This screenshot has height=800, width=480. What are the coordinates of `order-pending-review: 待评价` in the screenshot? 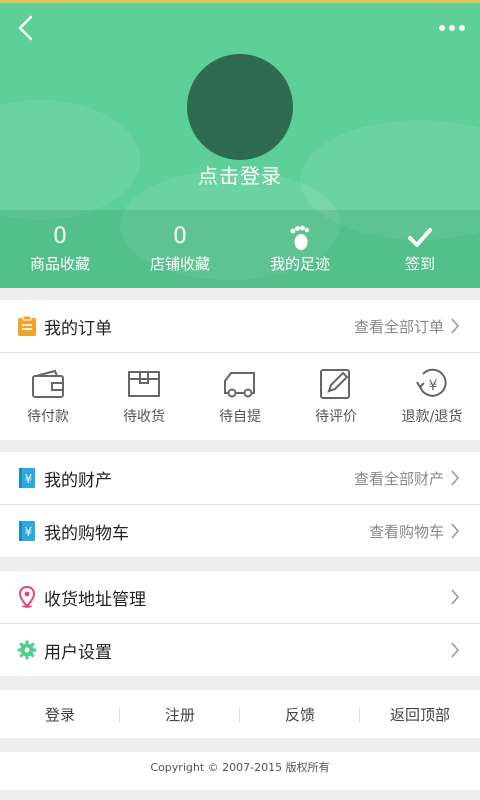 It's located at (336, 396).